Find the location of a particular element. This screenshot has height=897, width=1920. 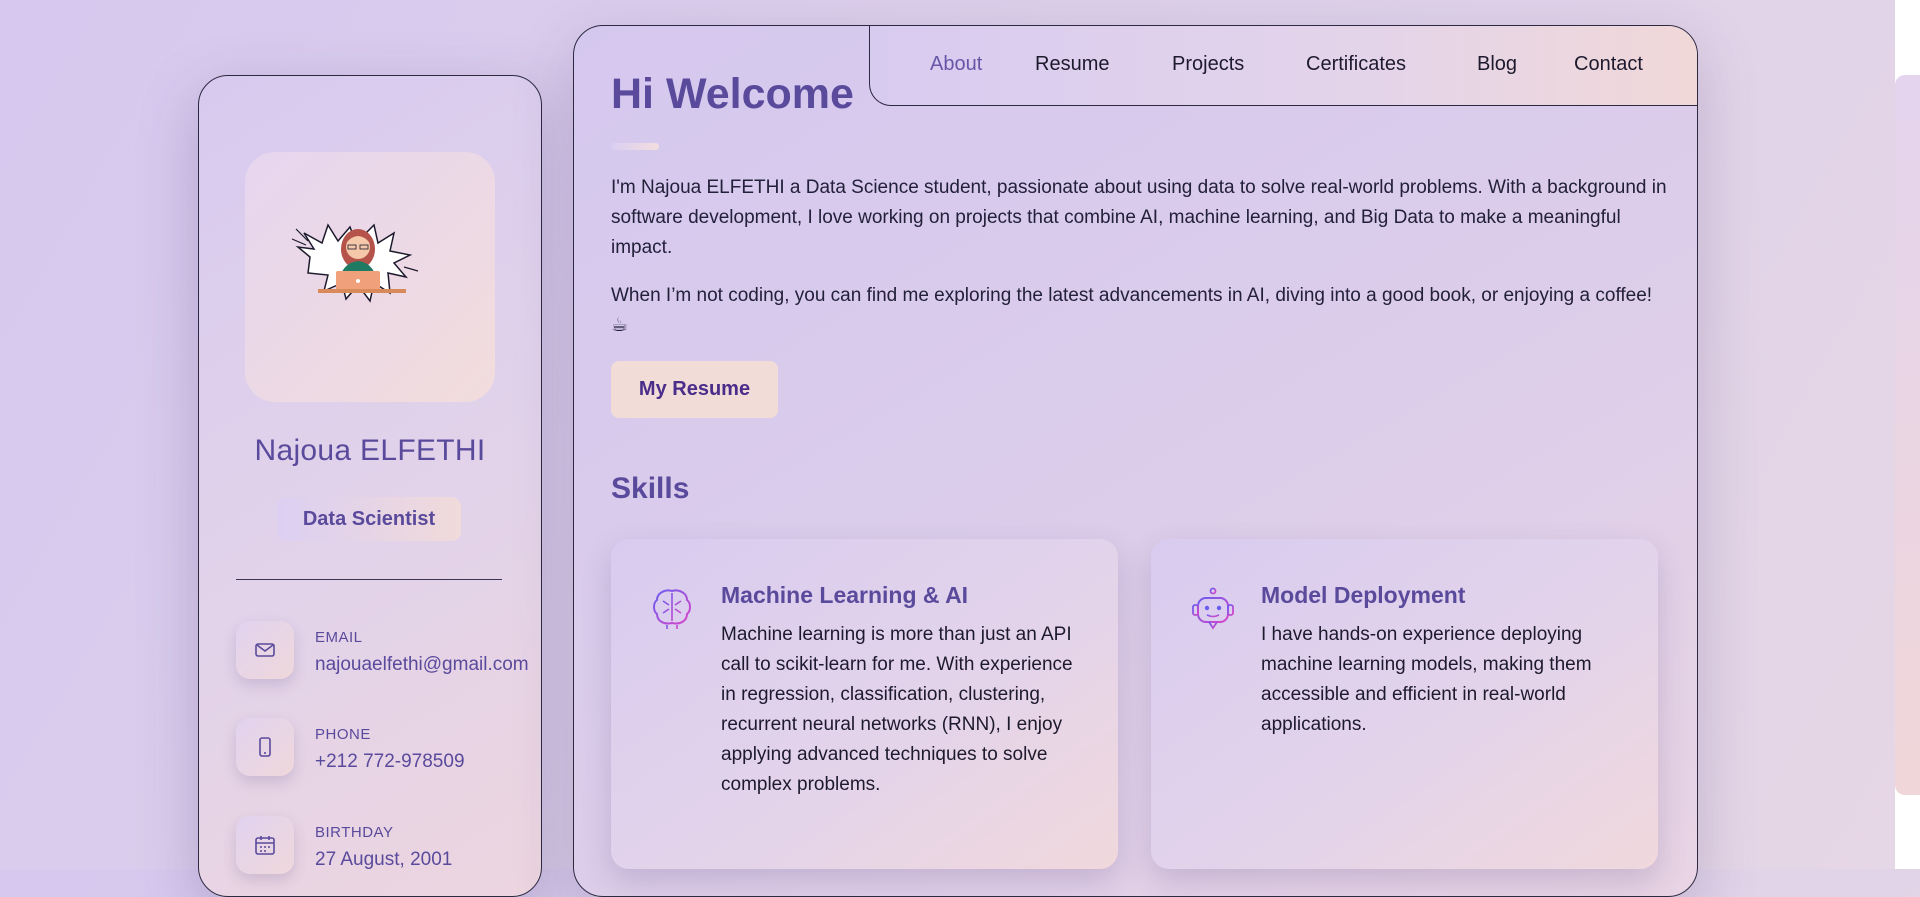

phone-icon is located at coordinates (265, 747).